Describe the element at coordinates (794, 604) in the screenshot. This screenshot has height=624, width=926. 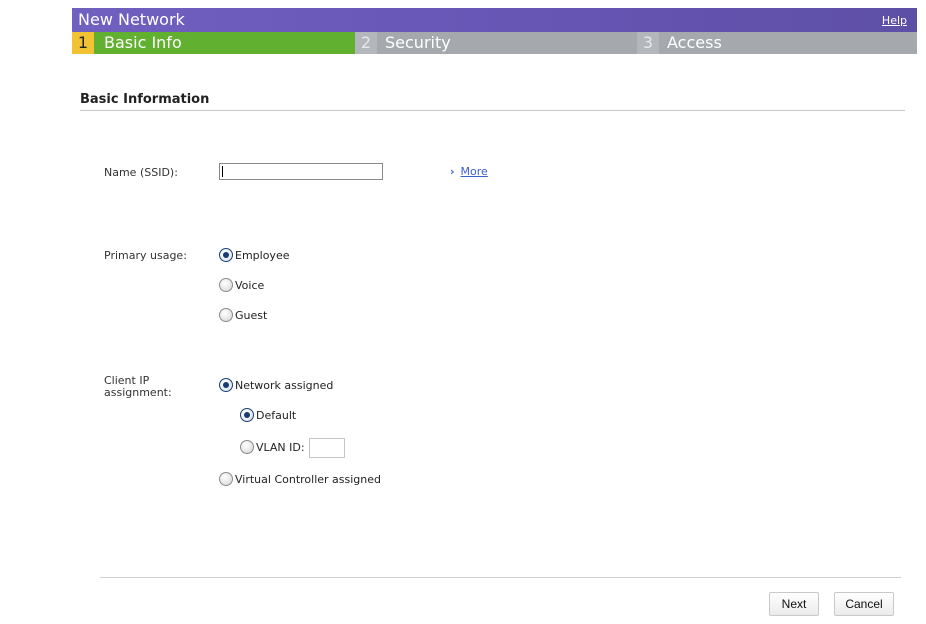
I see `next-button: Next` at that location.